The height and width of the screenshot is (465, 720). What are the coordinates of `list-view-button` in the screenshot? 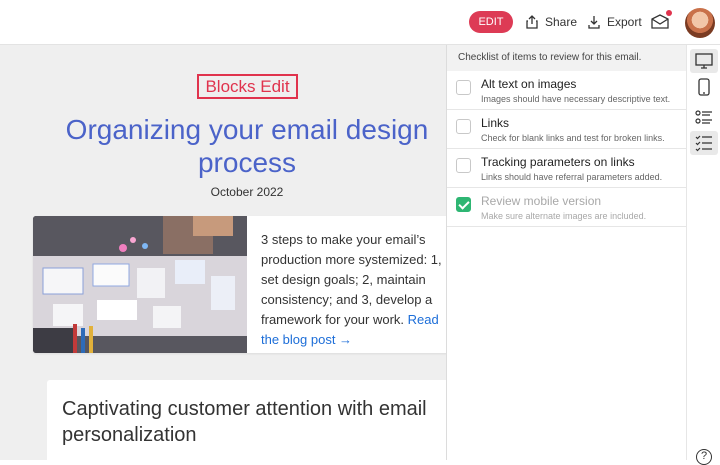 It's located at (704, 118).